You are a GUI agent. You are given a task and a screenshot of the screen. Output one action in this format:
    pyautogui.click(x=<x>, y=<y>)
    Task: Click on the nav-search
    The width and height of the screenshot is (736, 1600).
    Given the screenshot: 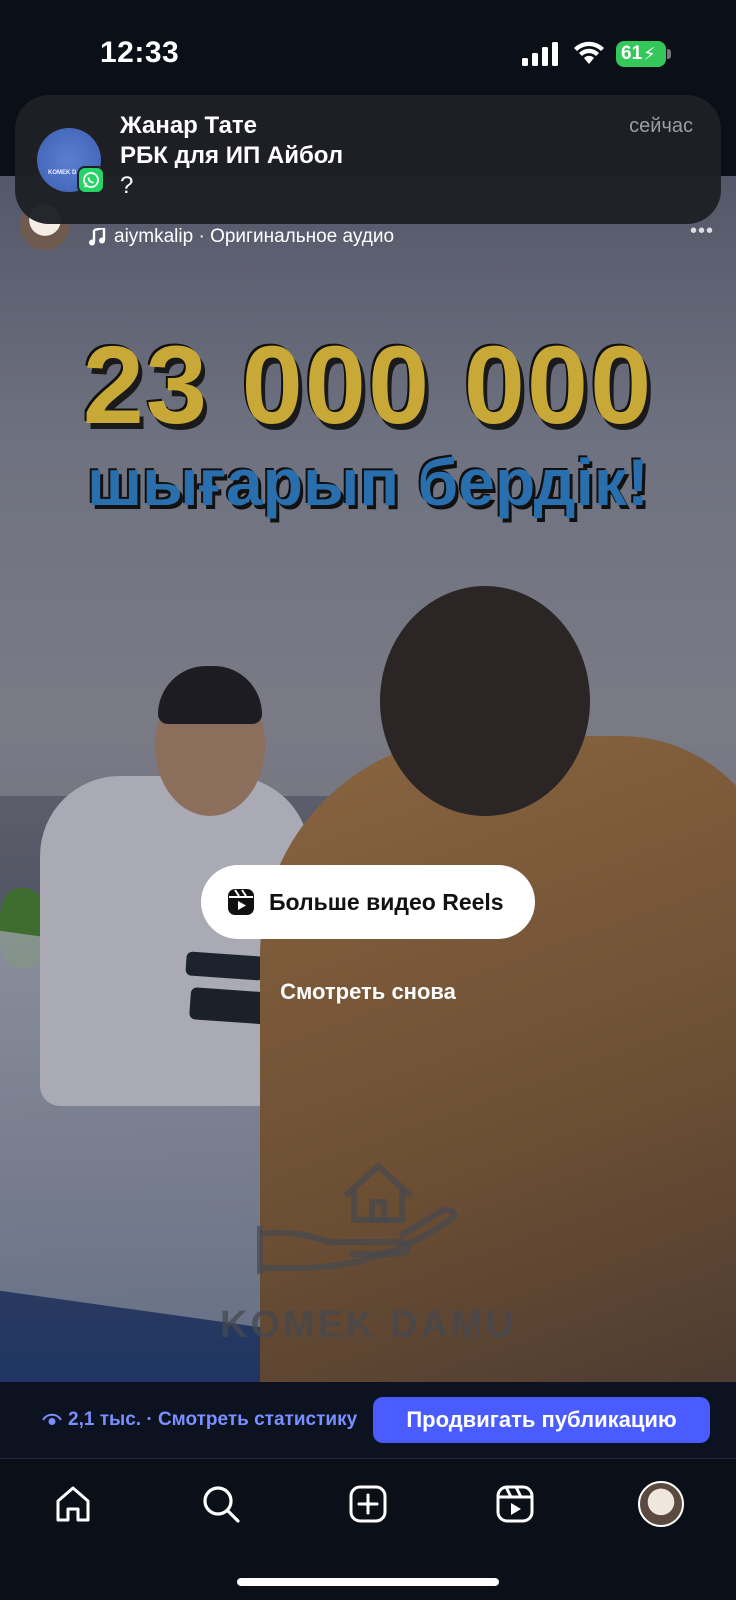 What is the action you would take?
    pyautogui.click(x=221, y=1504)
    